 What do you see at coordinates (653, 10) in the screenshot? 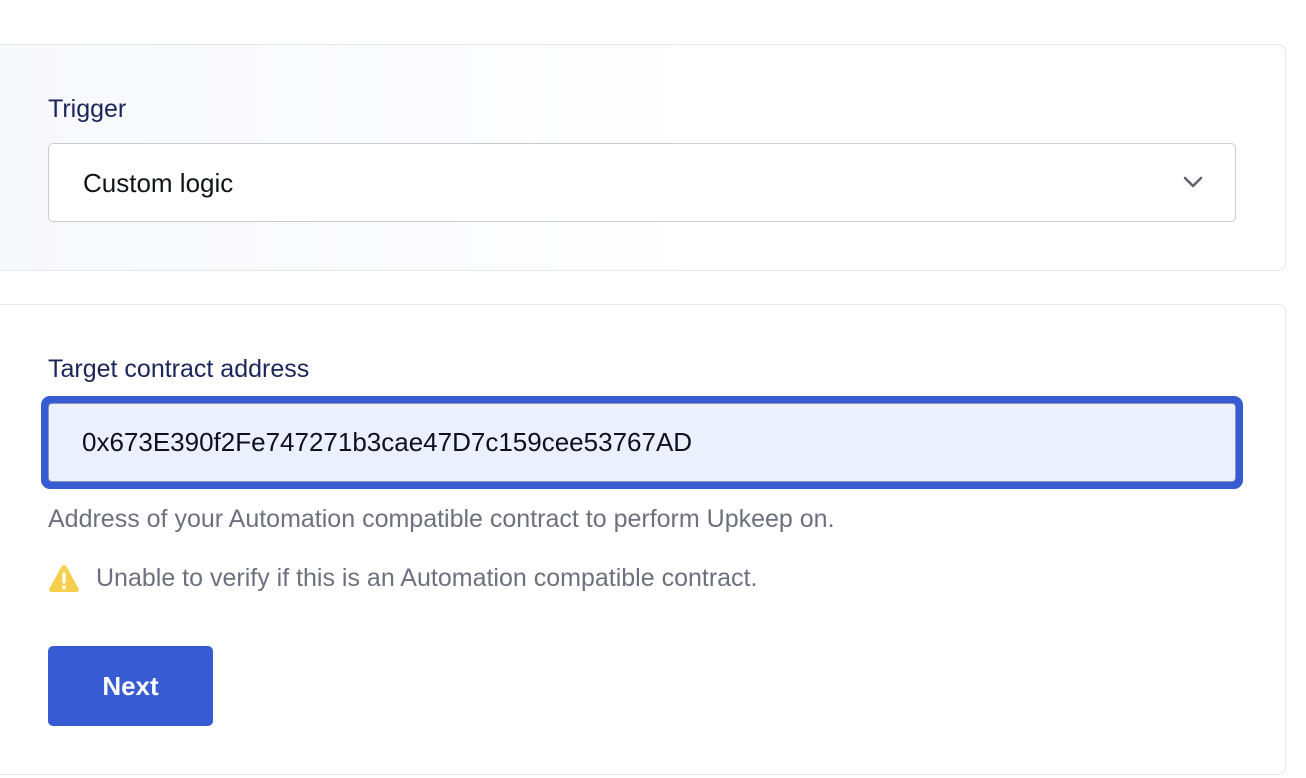
I see `cut-off-heading` at bounding box center [653, 10].